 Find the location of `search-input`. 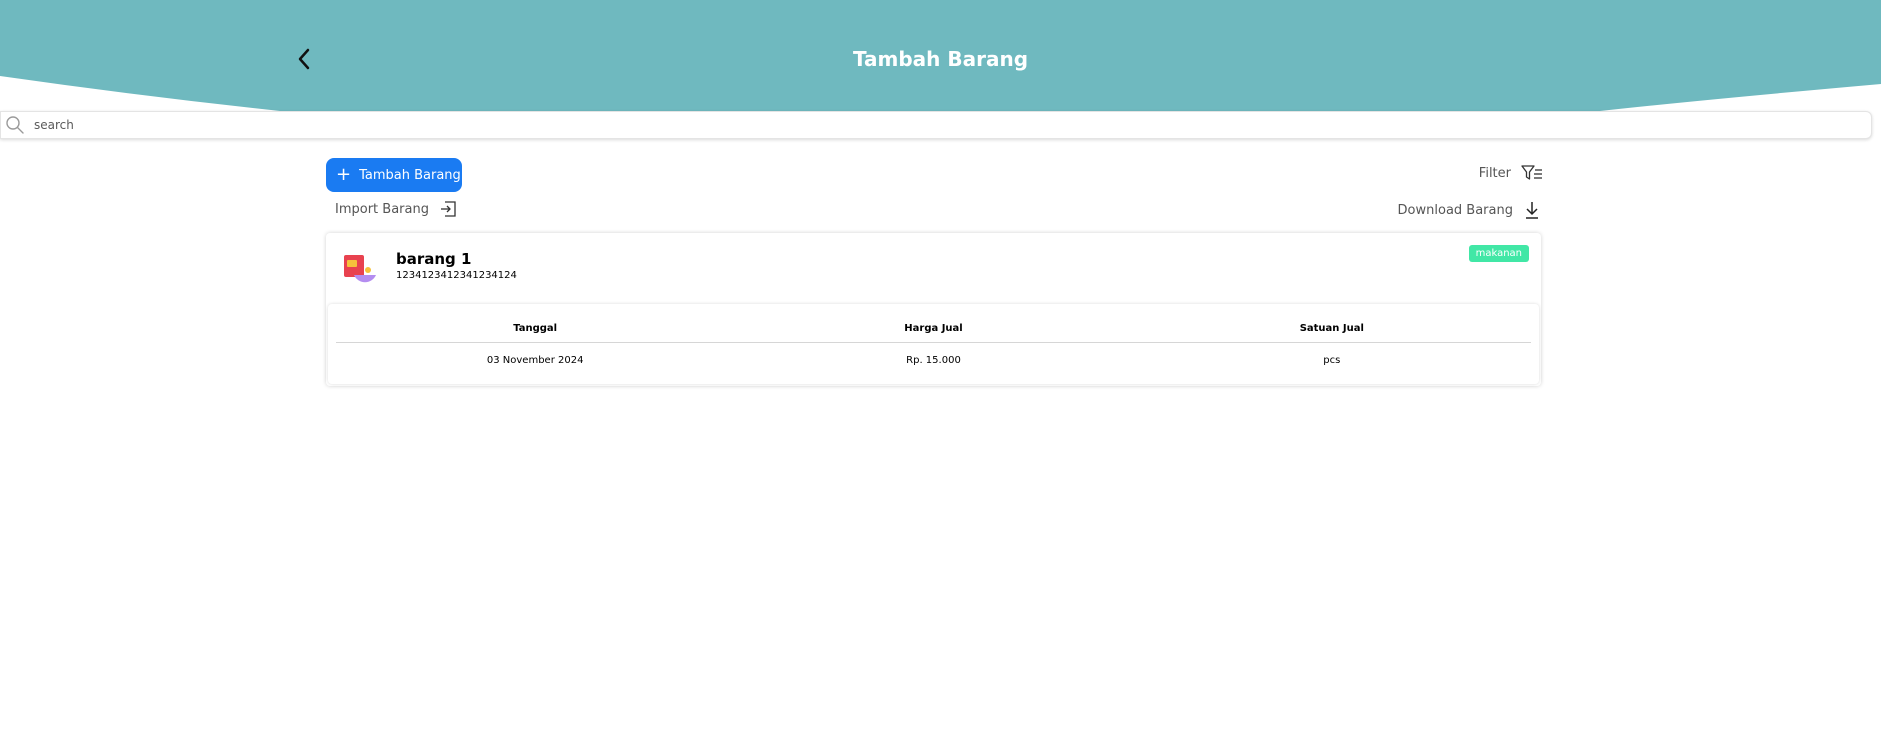

search-input is located at coordinates (882, 125).